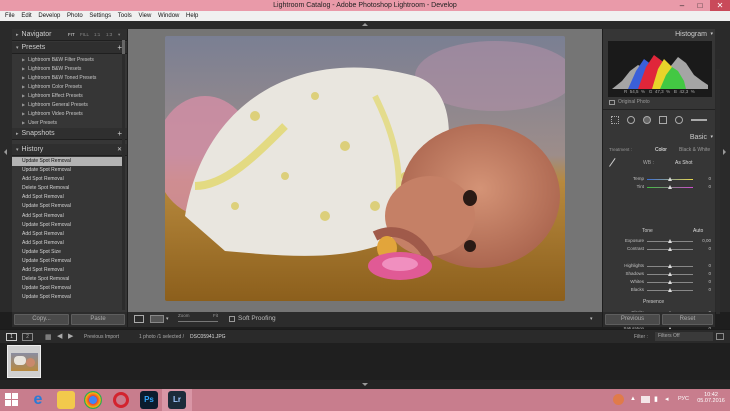  I want to click on filename-dropdown: DSC05941.JPG, so click(208, 337).